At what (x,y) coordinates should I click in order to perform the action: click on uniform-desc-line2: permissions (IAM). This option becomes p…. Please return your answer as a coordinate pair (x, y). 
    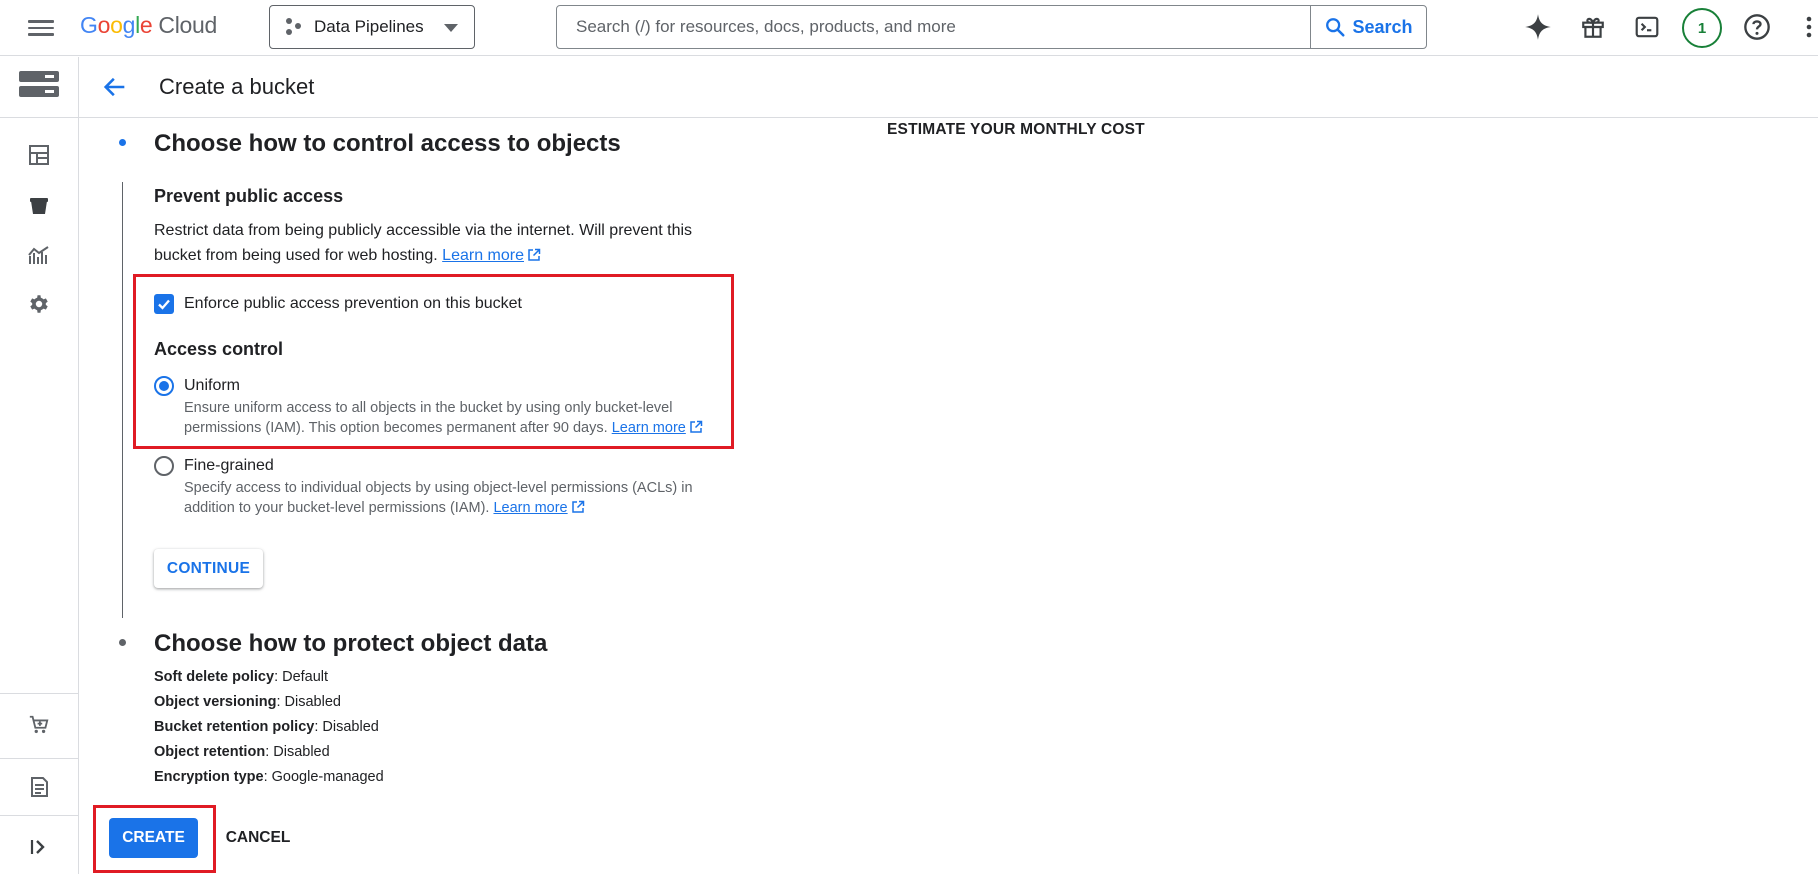
    Looking at the image, I should click on (396, 428).